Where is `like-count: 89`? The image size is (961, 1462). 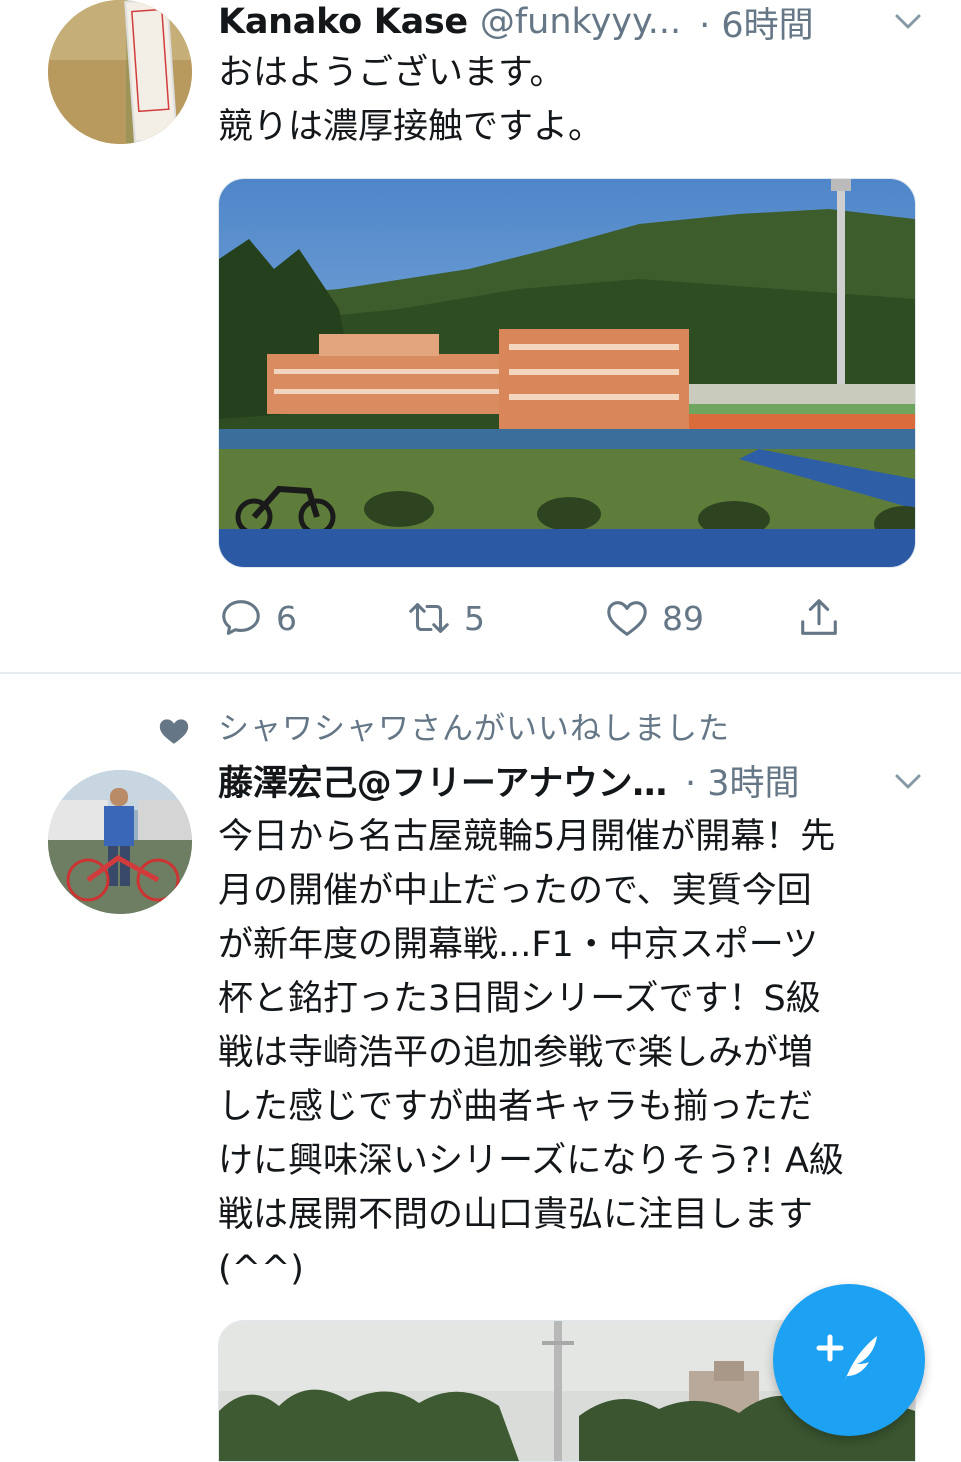 like-count: 89 is located at coordinates (683, 618).